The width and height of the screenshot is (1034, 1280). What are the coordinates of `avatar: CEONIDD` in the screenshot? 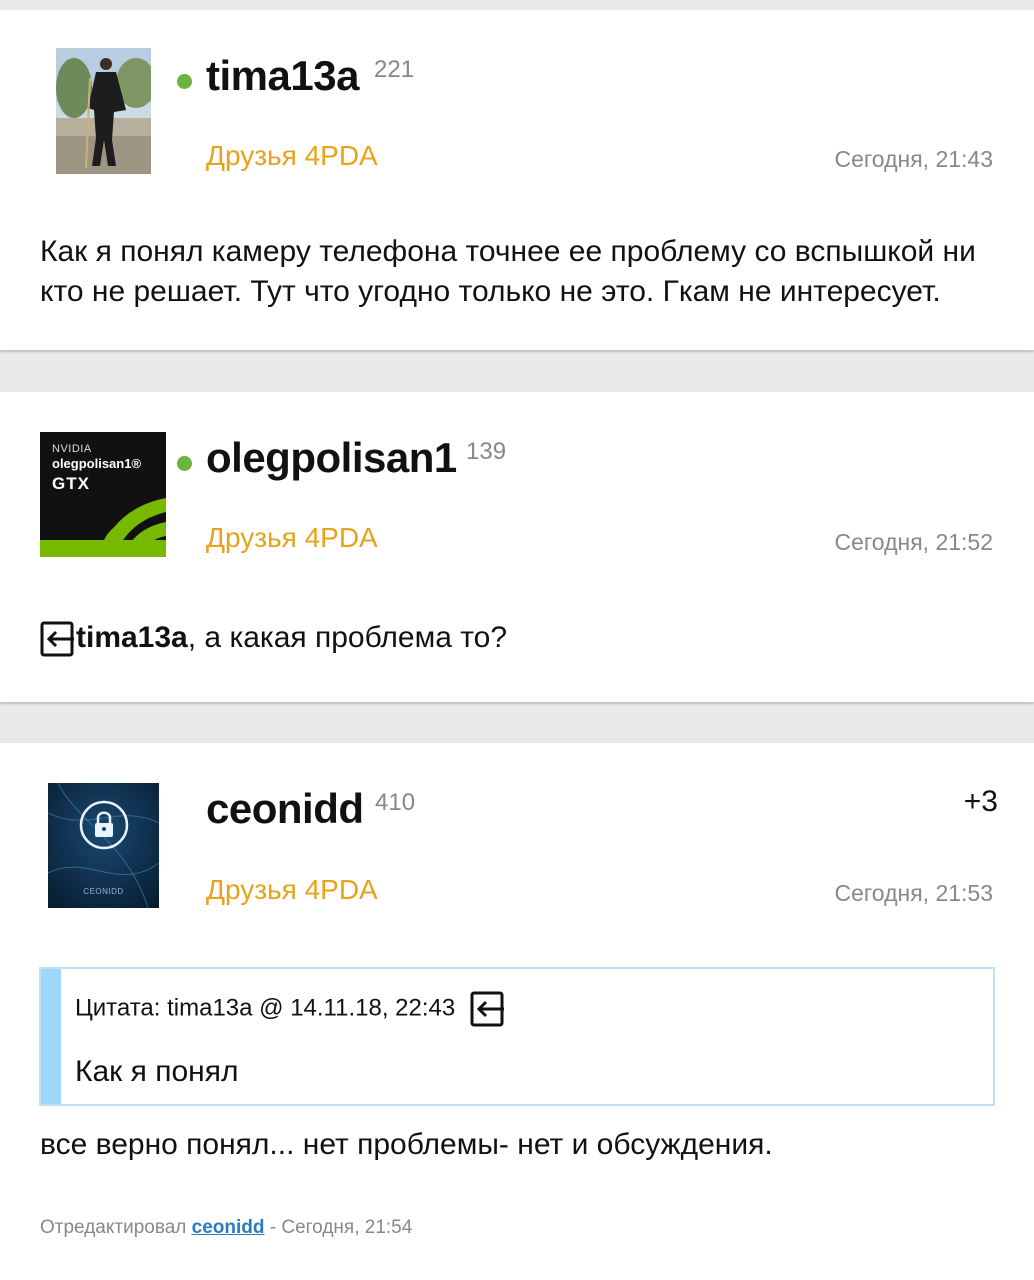 It's located at (103, 845).